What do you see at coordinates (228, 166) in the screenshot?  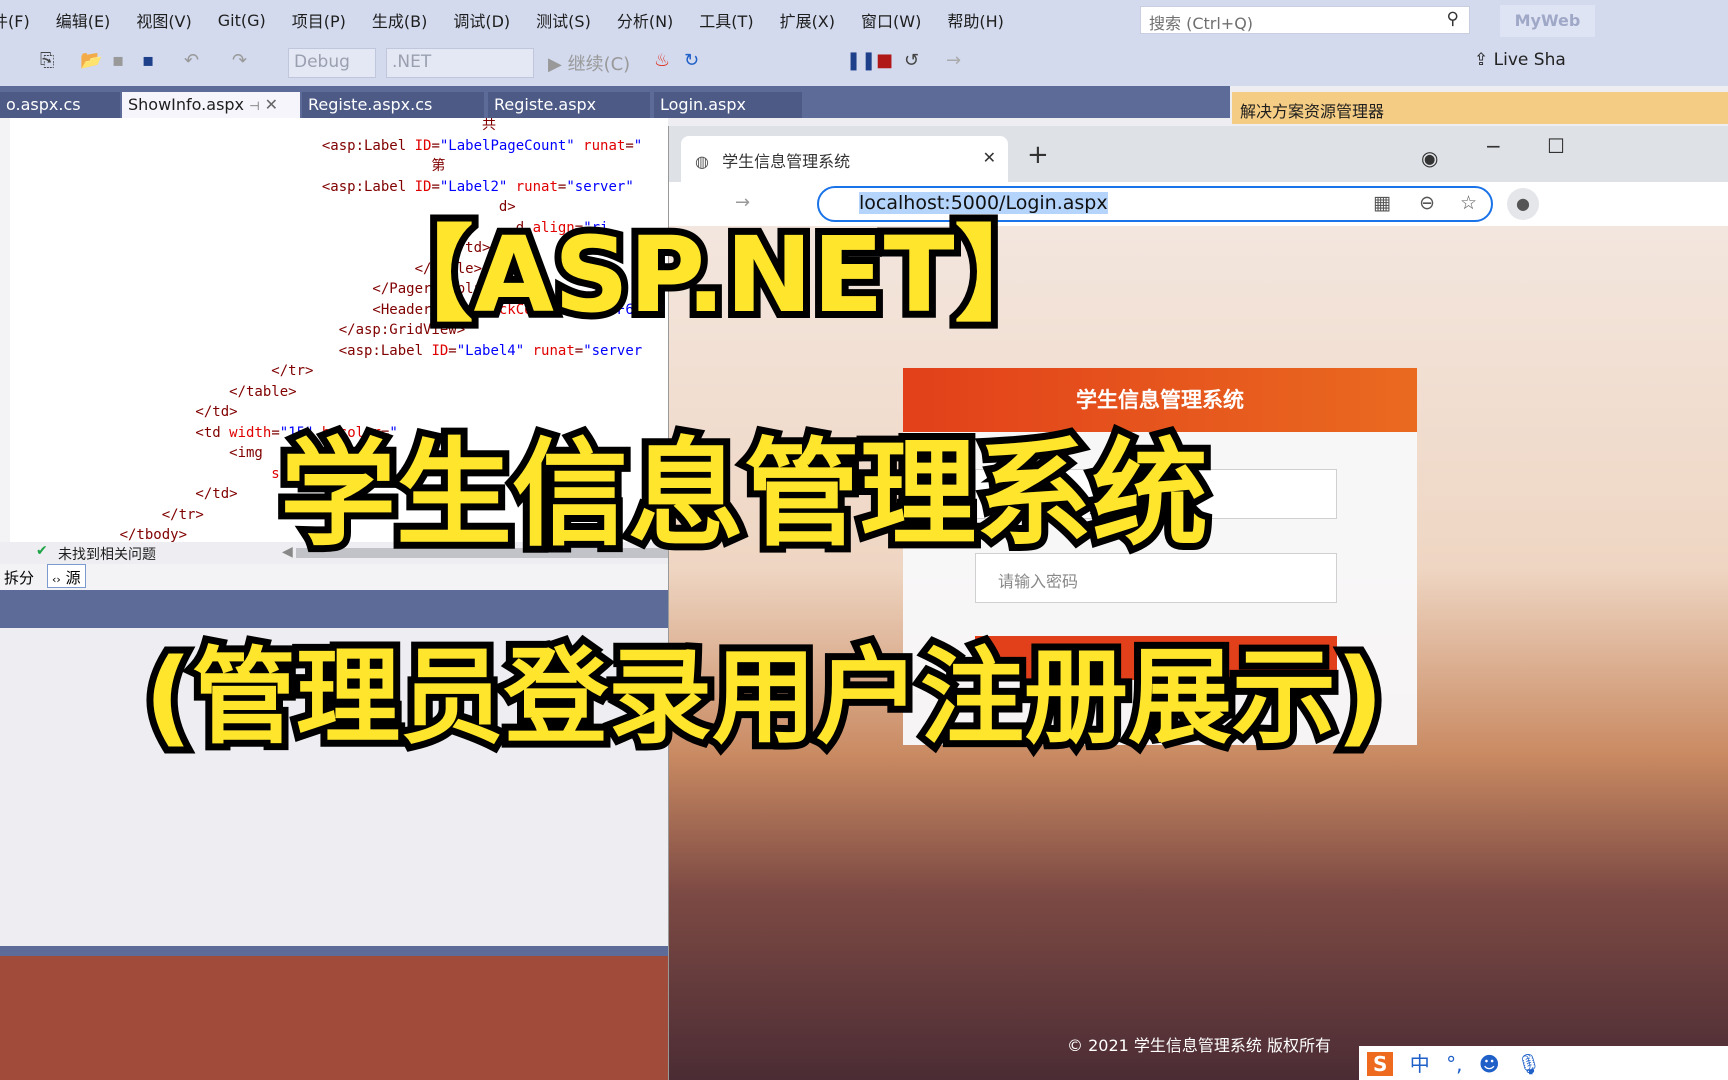 I see `code-line: 第` at bounding box center [228, 166].